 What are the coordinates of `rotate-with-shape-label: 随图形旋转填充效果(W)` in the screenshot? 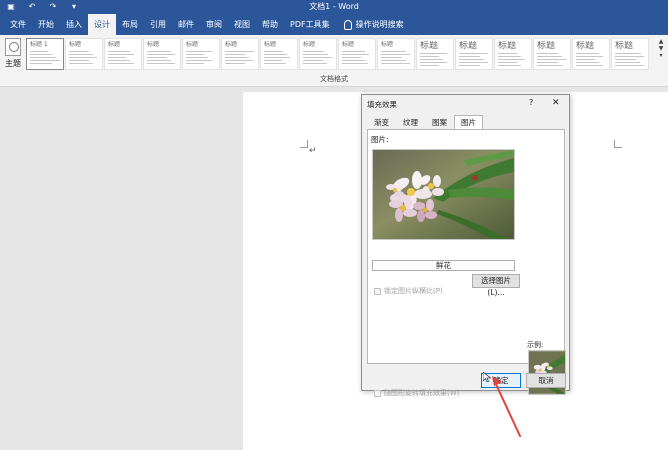 It's located at (422, 393).